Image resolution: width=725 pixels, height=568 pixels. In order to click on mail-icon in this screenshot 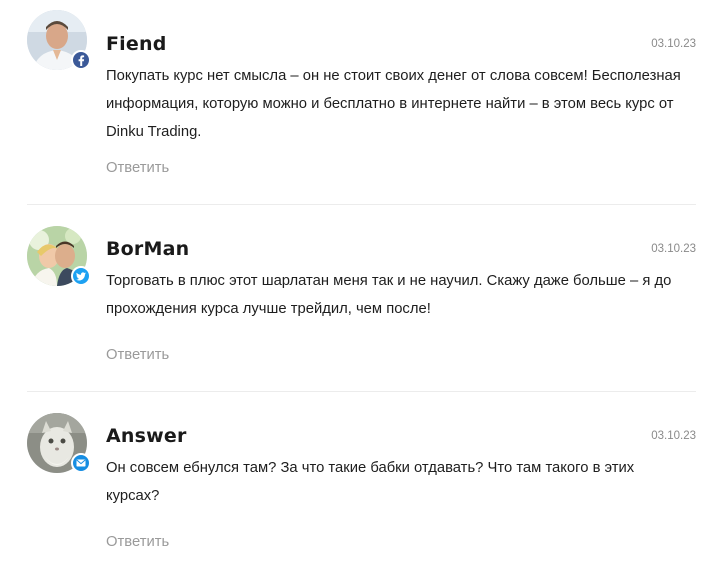, I will do `click(81, 463)`.